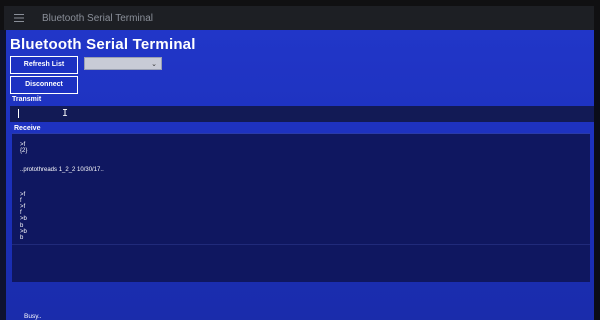  I want to click on disconnect-button: Disconnect, so click(44, 85).